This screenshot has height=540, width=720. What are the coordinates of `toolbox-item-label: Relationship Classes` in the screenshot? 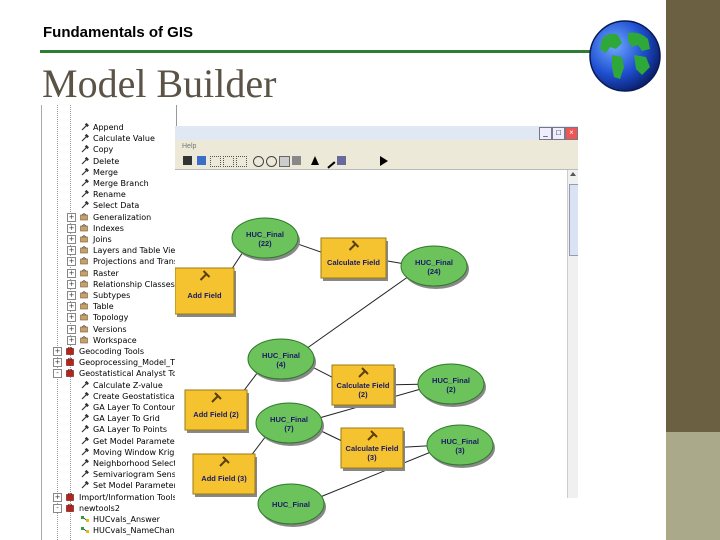 It's located at (134, 284).